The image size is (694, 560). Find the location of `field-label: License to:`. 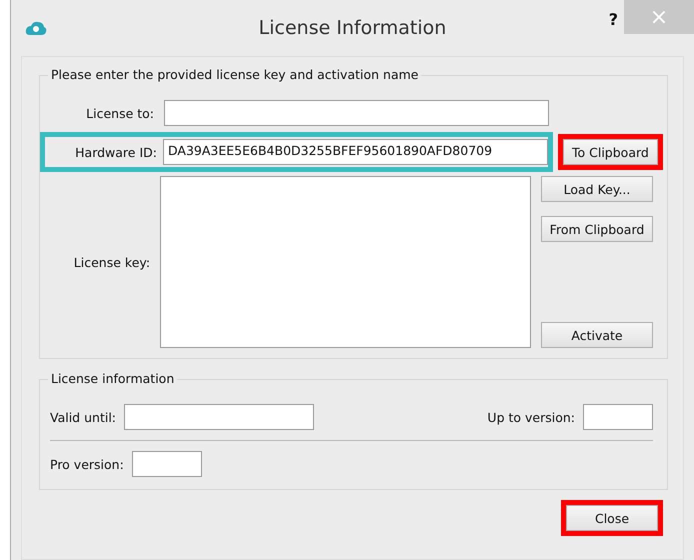

field-label: License to: is located at coordinates (120, 113).